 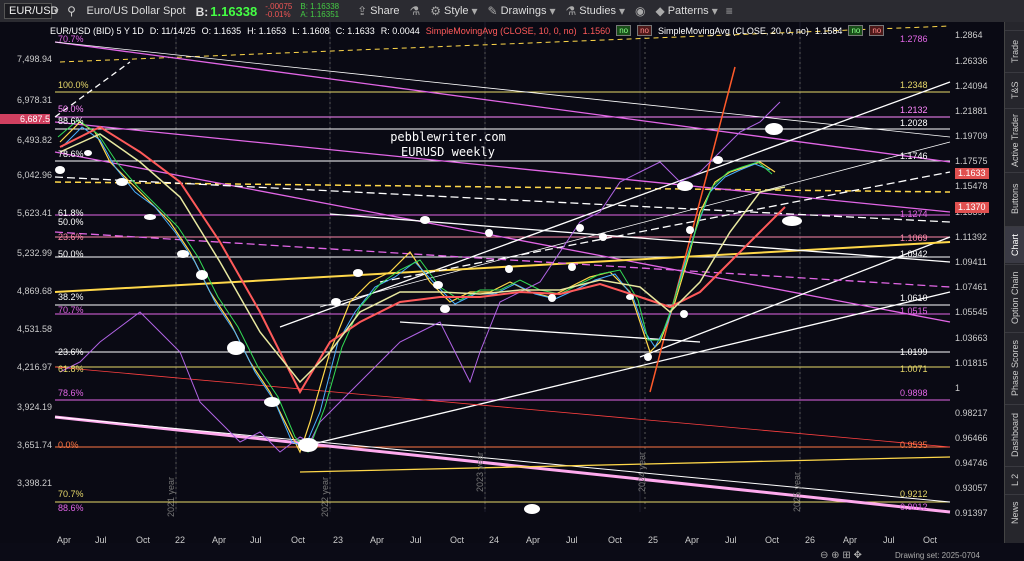 What do you see at coordinates (733, 31) in the screenshot?
I see `sma20-label: SimpleMovingAvg (CLOSE, 20, 0, no)` at bounding box center [733, 31].